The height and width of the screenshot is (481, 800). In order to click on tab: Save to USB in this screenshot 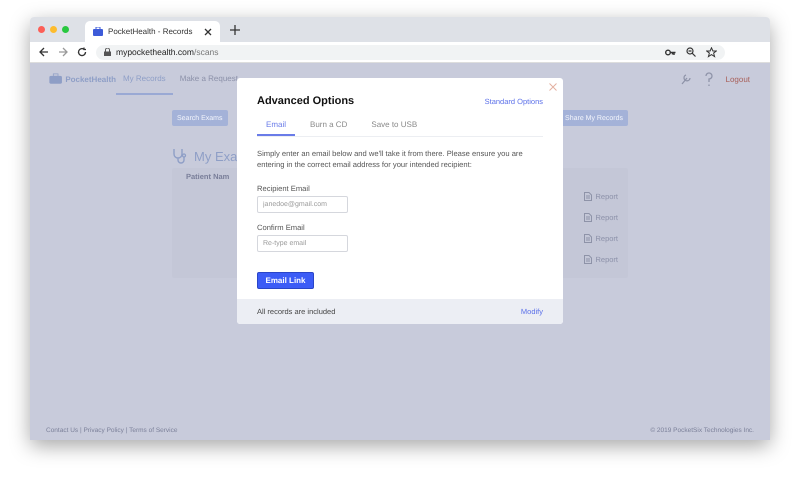, I will do `click(394, 126)`.